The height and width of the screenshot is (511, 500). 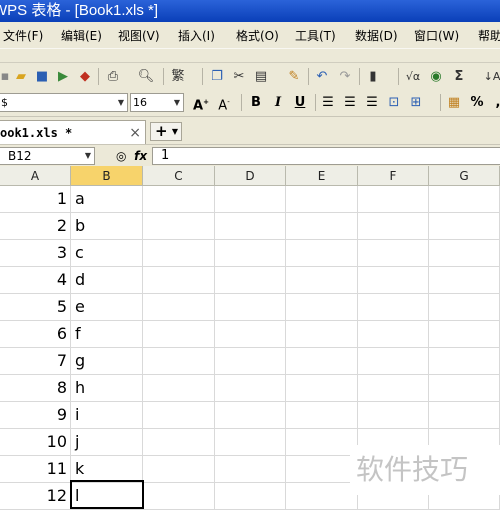 What do you see at coordinates (250, 176) in the screenshot?
I see `column-header-d: D` at bounding box center [250, 176].